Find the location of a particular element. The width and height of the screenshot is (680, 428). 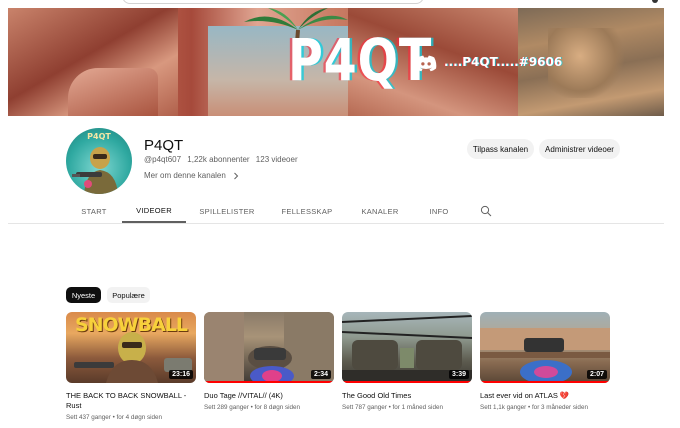

more-about-channel-label: Mer om denne kanalen is located at coordinates (185, 175).